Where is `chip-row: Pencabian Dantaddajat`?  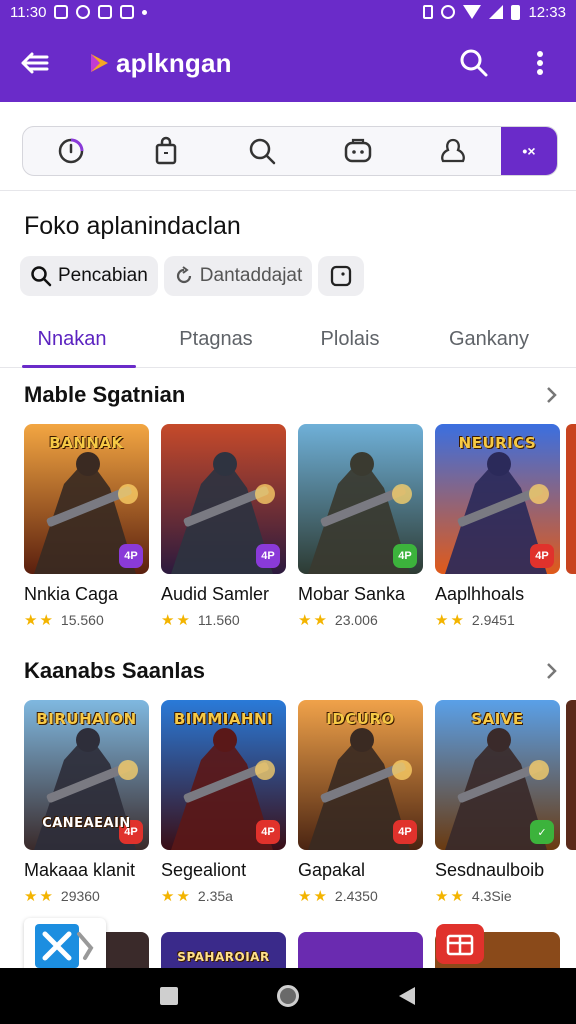 chip-row: Pencabian Dantaddajat is located at coordinates (192, 276).